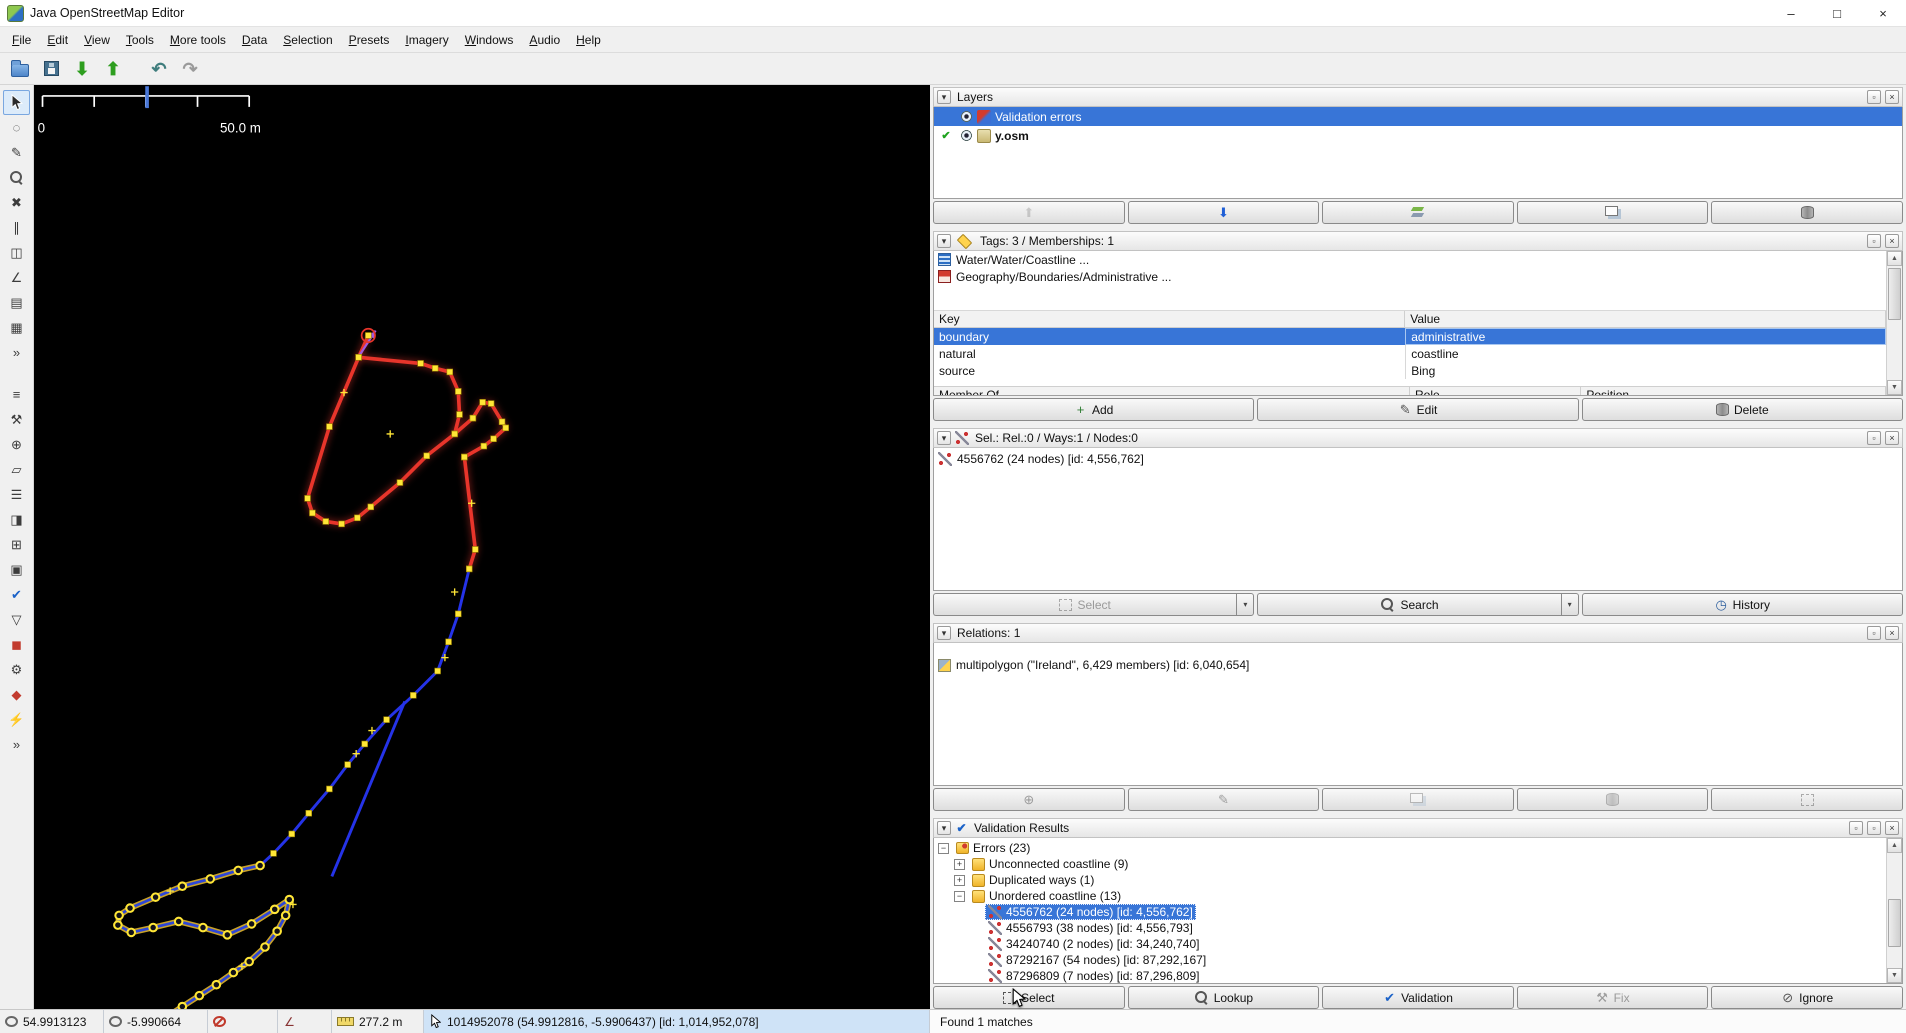 The image size is (1906, 1033). Describe the element at coordinates (16, 102) in the screenshot. I see `select-tool` at that location.